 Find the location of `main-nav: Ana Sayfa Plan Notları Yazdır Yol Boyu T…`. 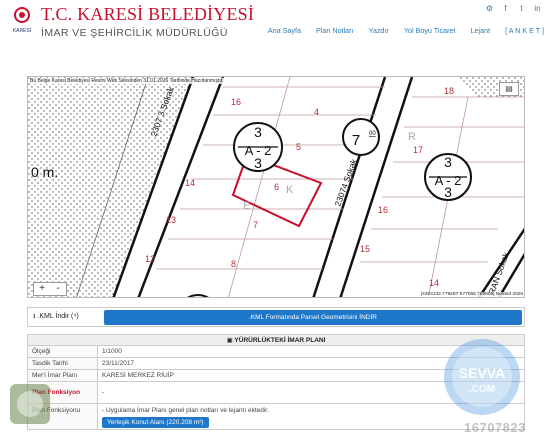

main-nav: Ana Sayfa Plan Notları Yazdır Yol Boyu T… is located at coordinates (406, 30).